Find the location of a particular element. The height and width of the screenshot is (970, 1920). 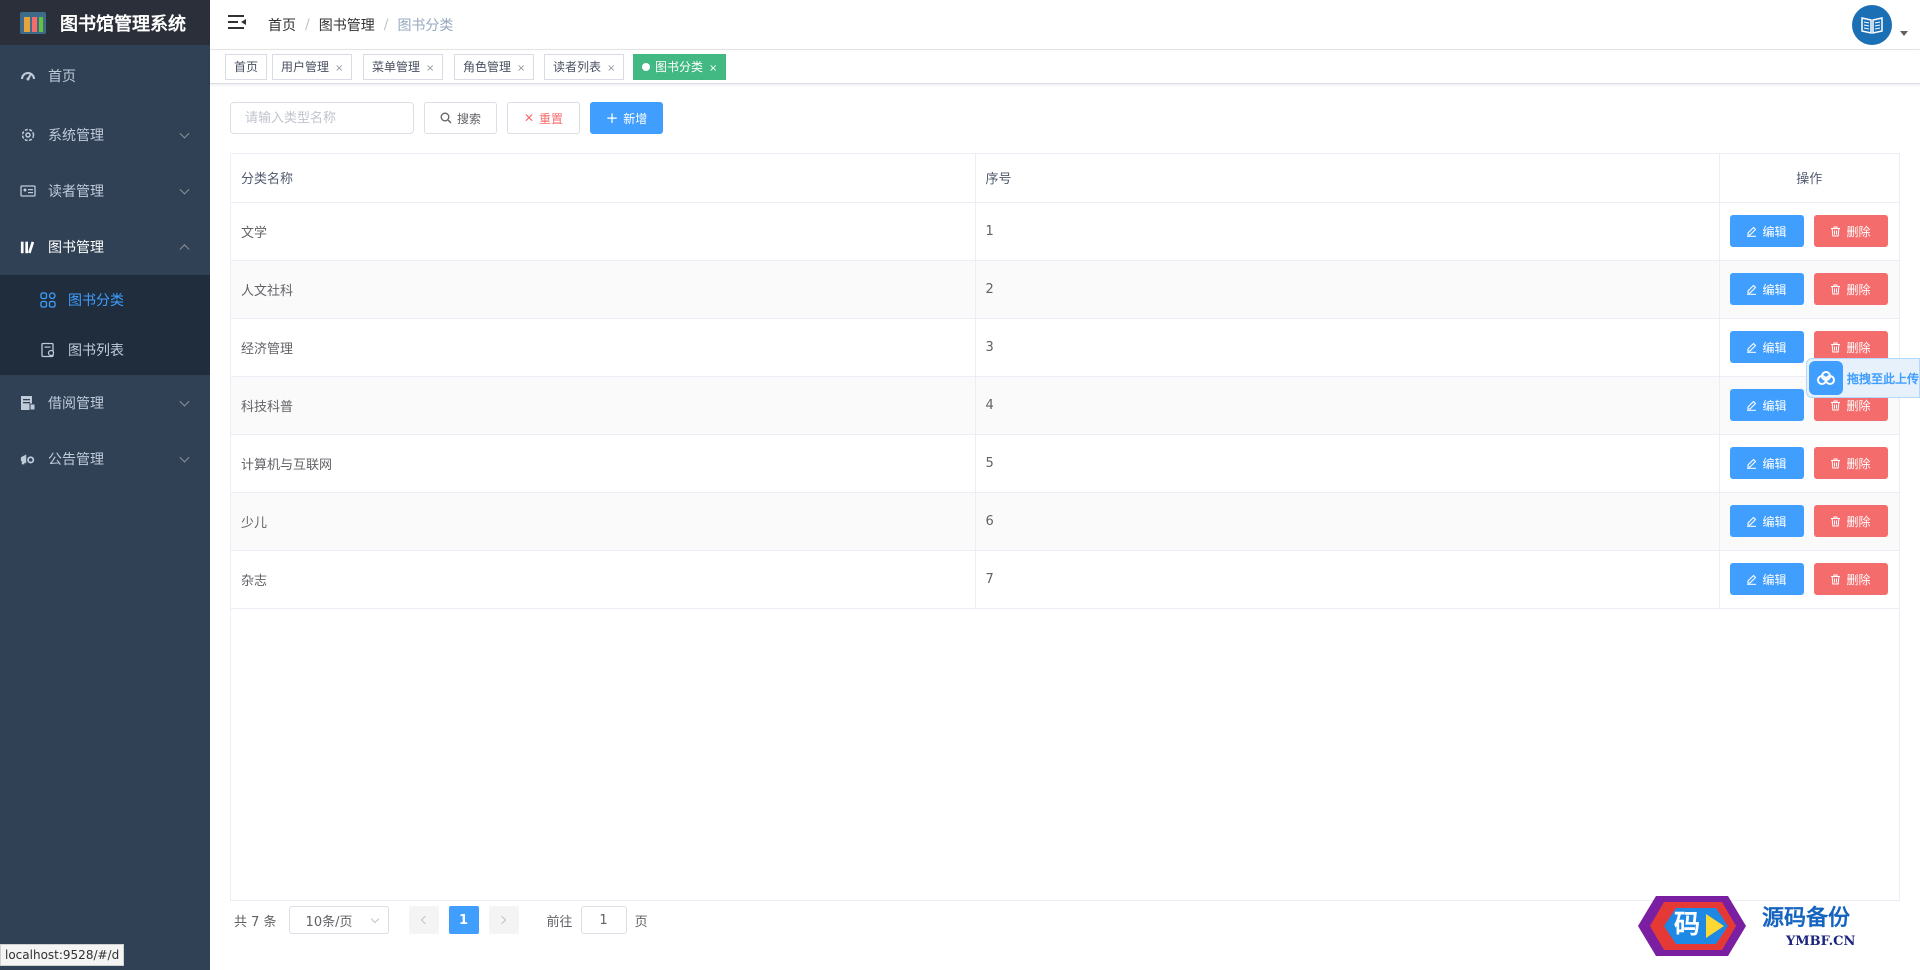

table-row: 人文社科 2 编辑 删除 is located at coordinates (1065, 289).